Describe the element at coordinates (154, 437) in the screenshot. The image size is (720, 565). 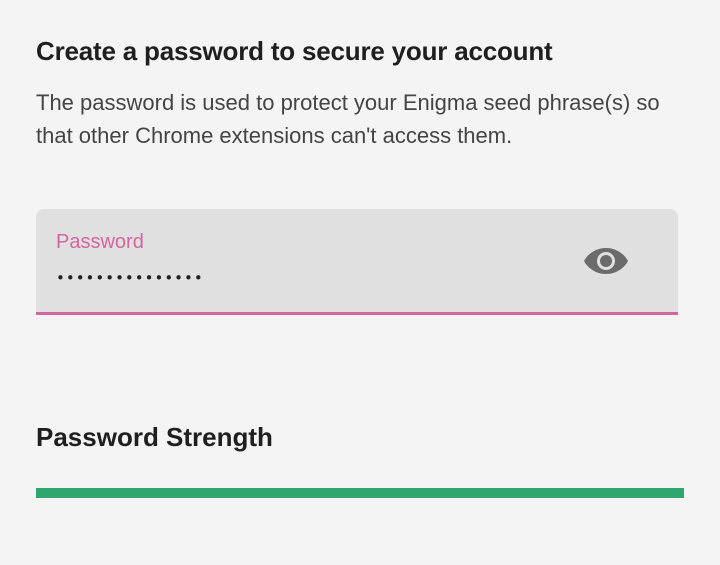
I see `password-strength-heading: Password Strength` at that location.